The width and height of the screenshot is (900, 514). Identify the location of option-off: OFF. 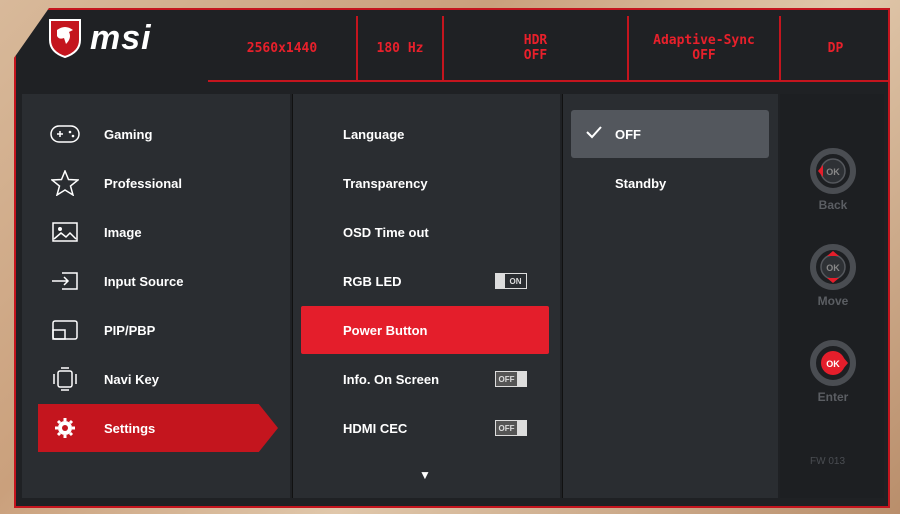
(670, 134).